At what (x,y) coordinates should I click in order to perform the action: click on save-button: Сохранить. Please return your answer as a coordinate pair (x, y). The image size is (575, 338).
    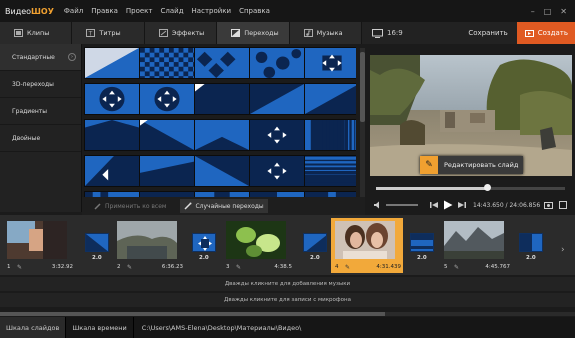
    Looking at the image, I should click on (487, 33).